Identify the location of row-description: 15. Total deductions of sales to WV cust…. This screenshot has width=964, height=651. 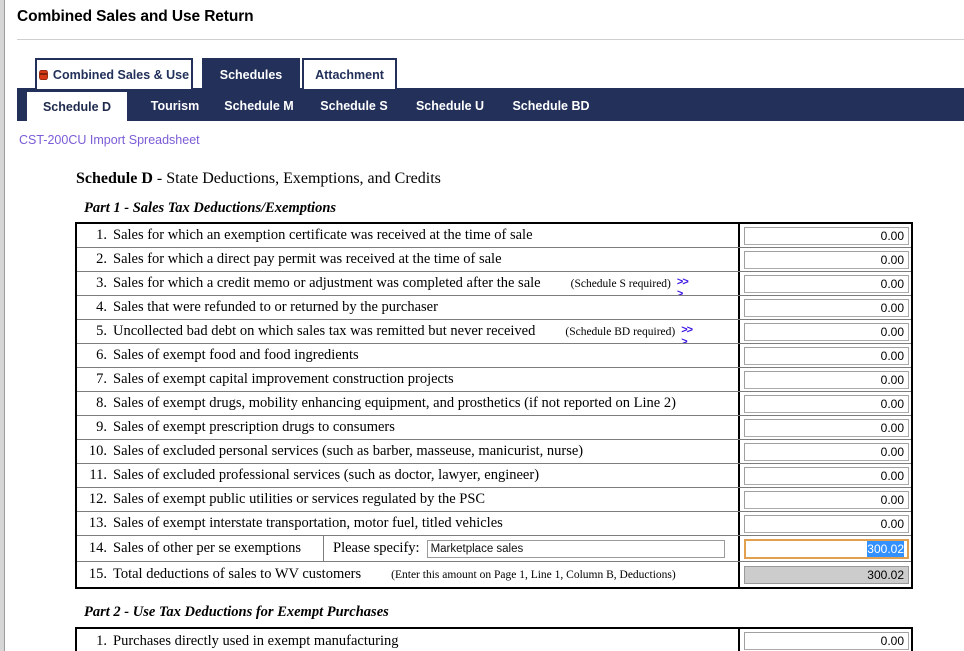
(408, 574).